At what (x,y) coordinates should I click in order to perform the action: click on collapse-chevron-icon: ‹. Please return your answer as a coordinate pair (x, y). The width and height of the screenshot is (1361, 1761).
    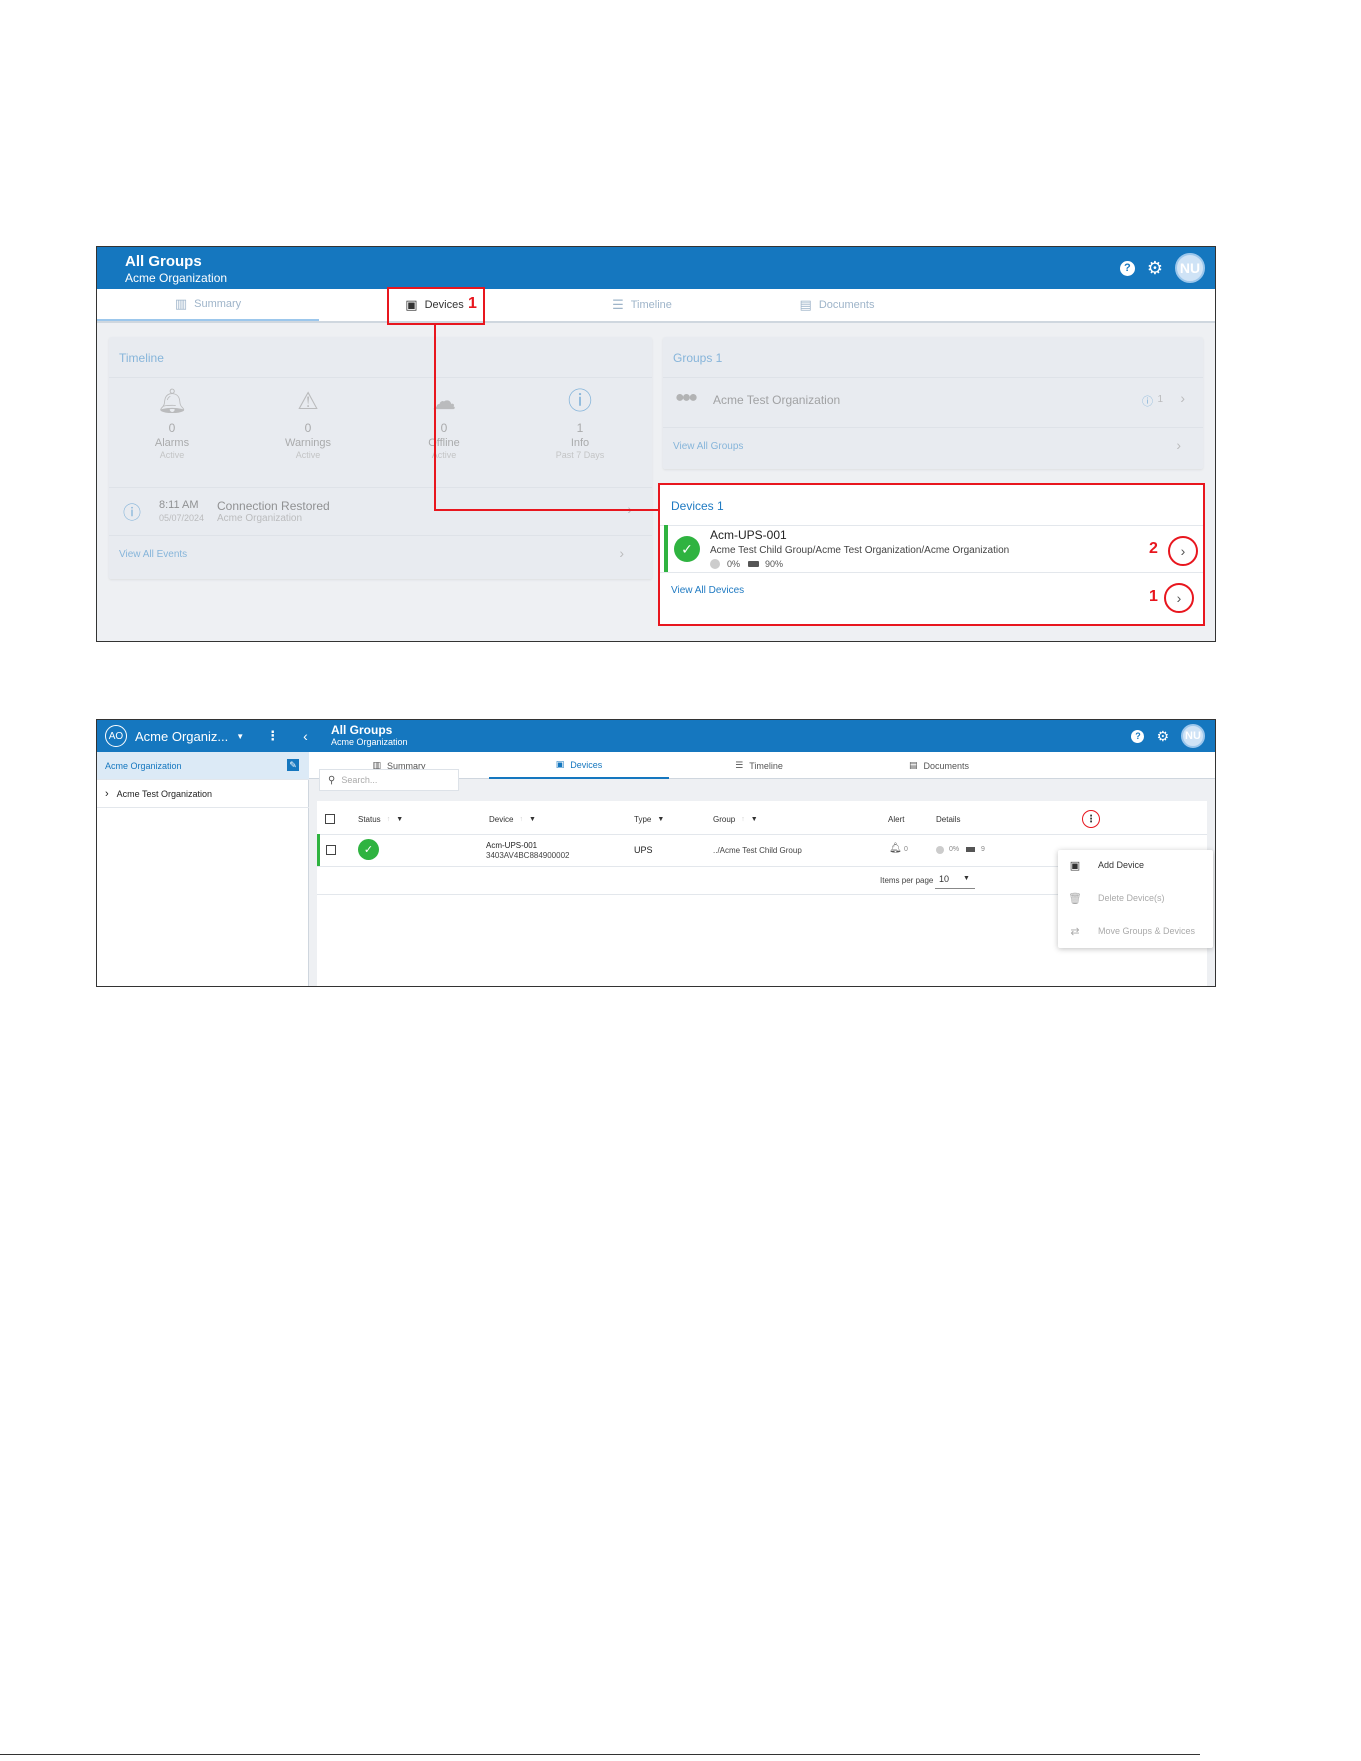
    Looking at the image, I should click on (305, 736).